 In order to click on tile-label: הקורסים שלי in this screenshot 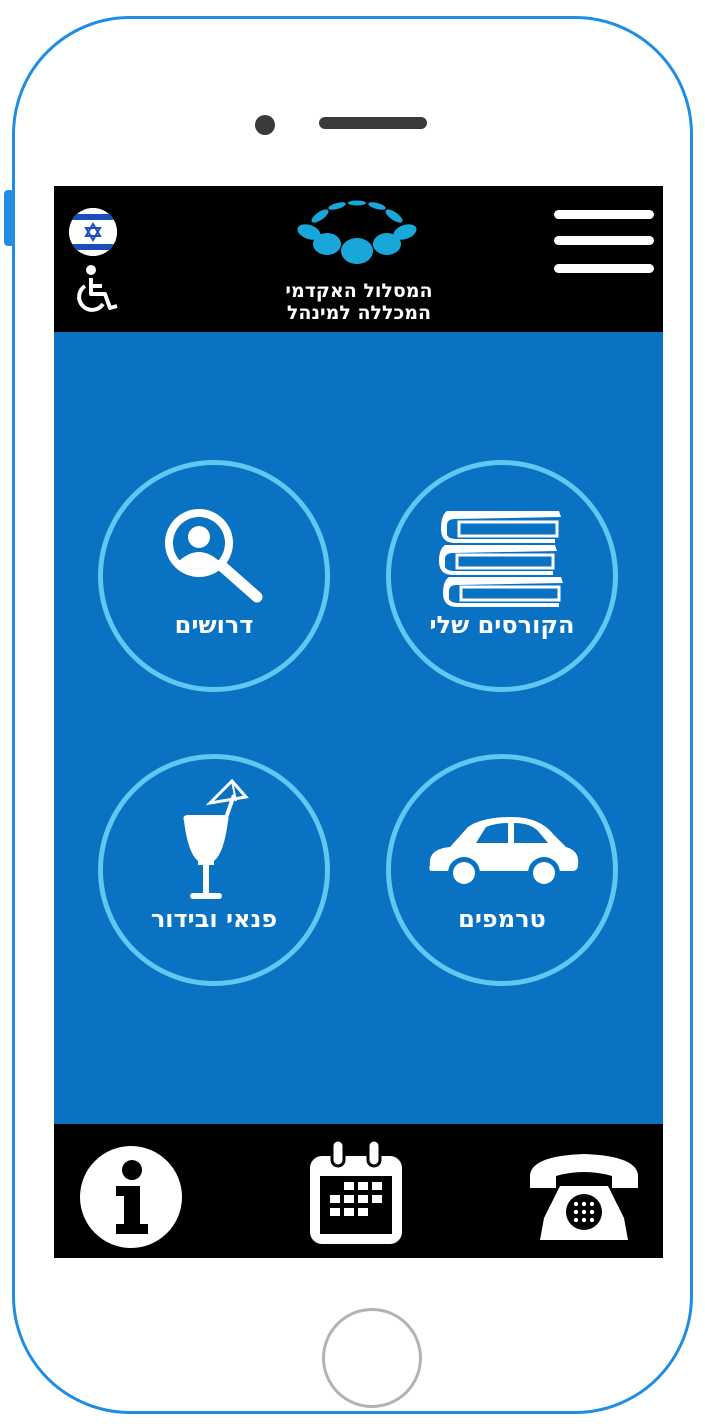, I will do `click(502, 625)`.